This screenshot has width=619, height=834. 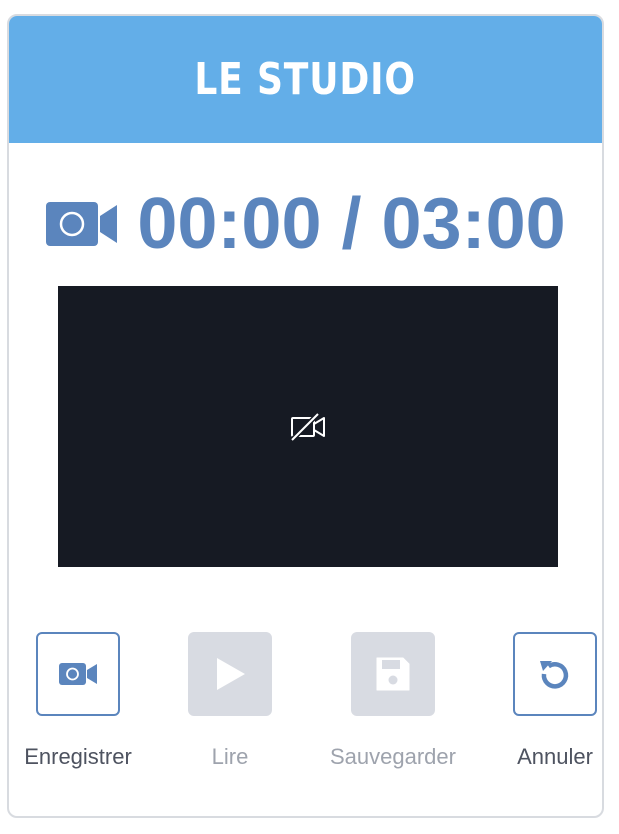 I want to click on save-button, so click(x=393, y=674).